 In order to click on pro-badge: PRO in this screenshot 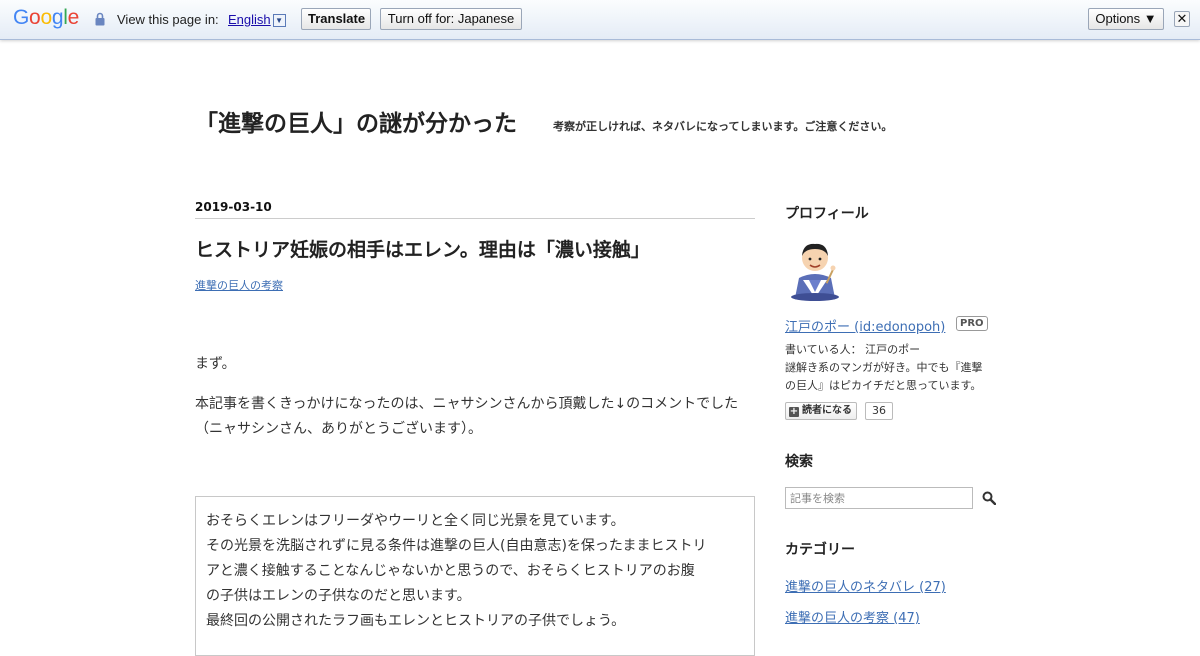, I will do `click(972, 323)`.